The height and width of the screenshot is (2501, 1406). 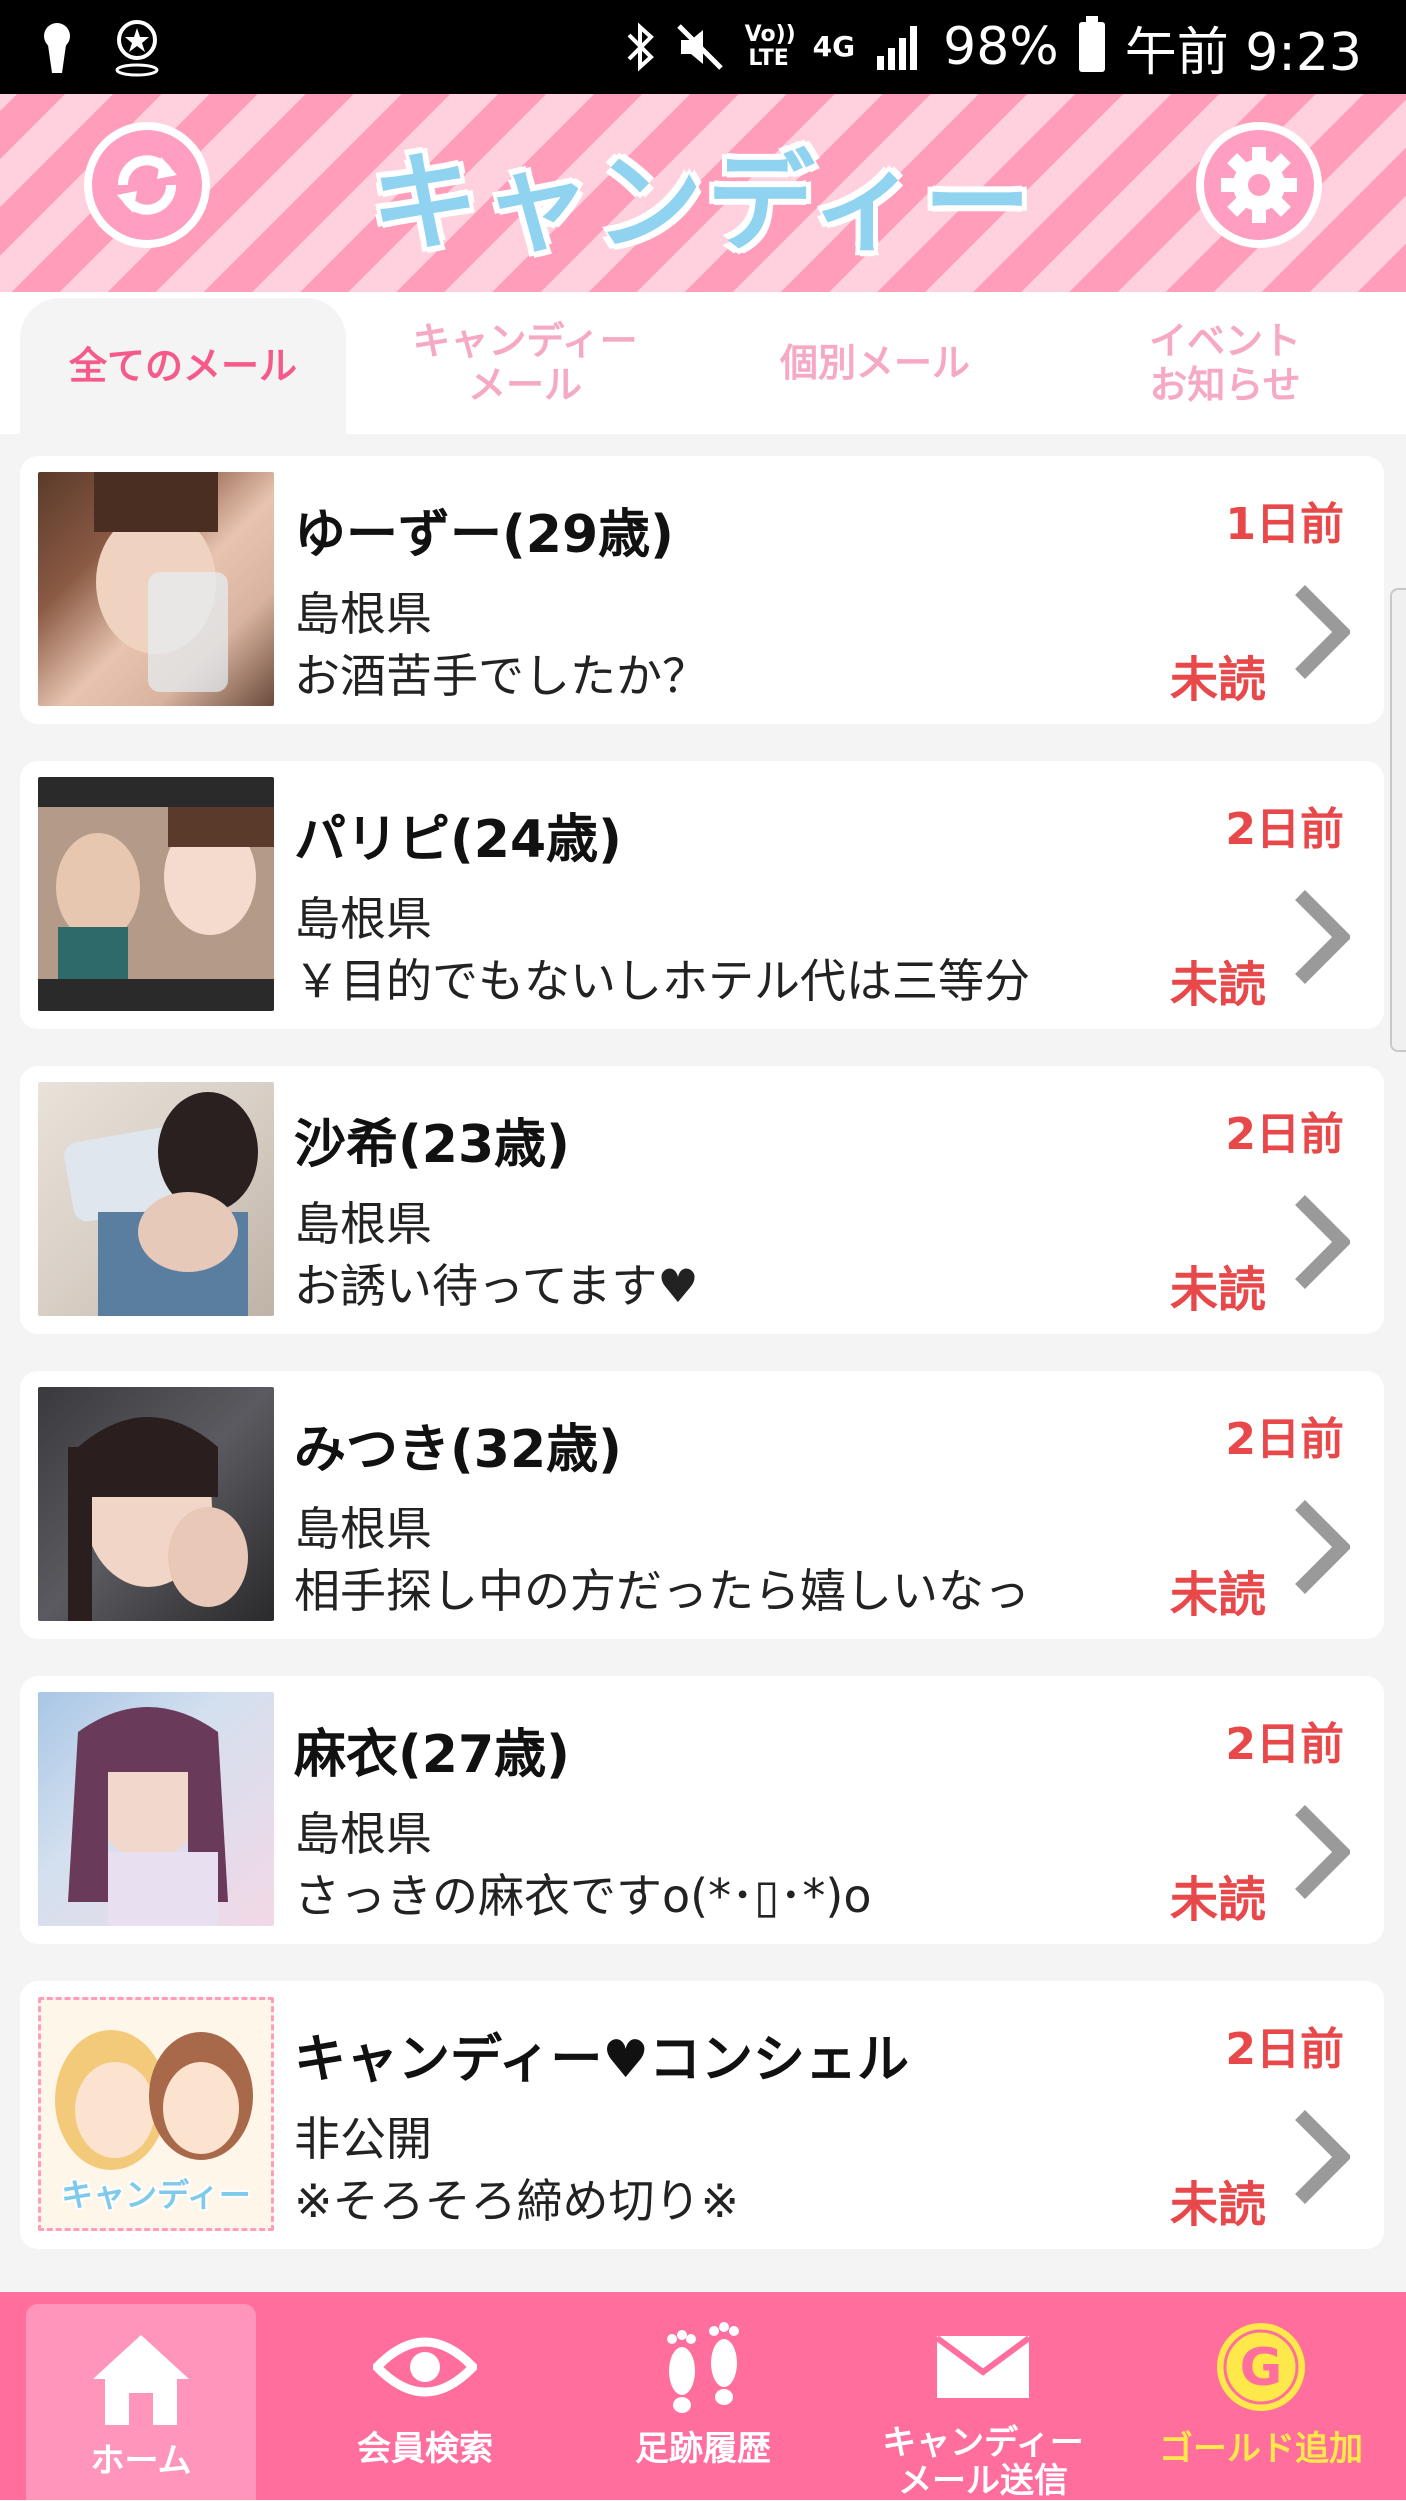 I want to click on nav-label: 会員検索, so click(x=425, y=2449).